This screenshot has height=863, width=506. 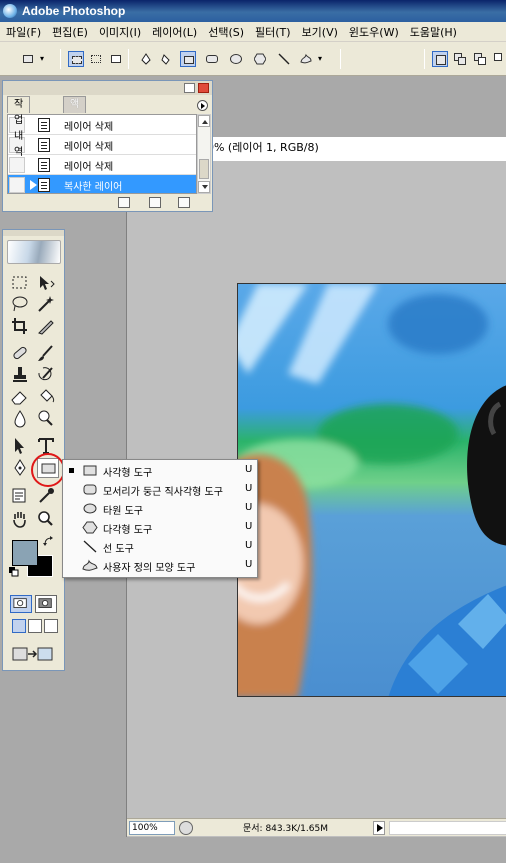 What do you see at coordinates (25, 553) in the screenshot?
I see `foreground-color-swatch` at bounding box center [25, 553].